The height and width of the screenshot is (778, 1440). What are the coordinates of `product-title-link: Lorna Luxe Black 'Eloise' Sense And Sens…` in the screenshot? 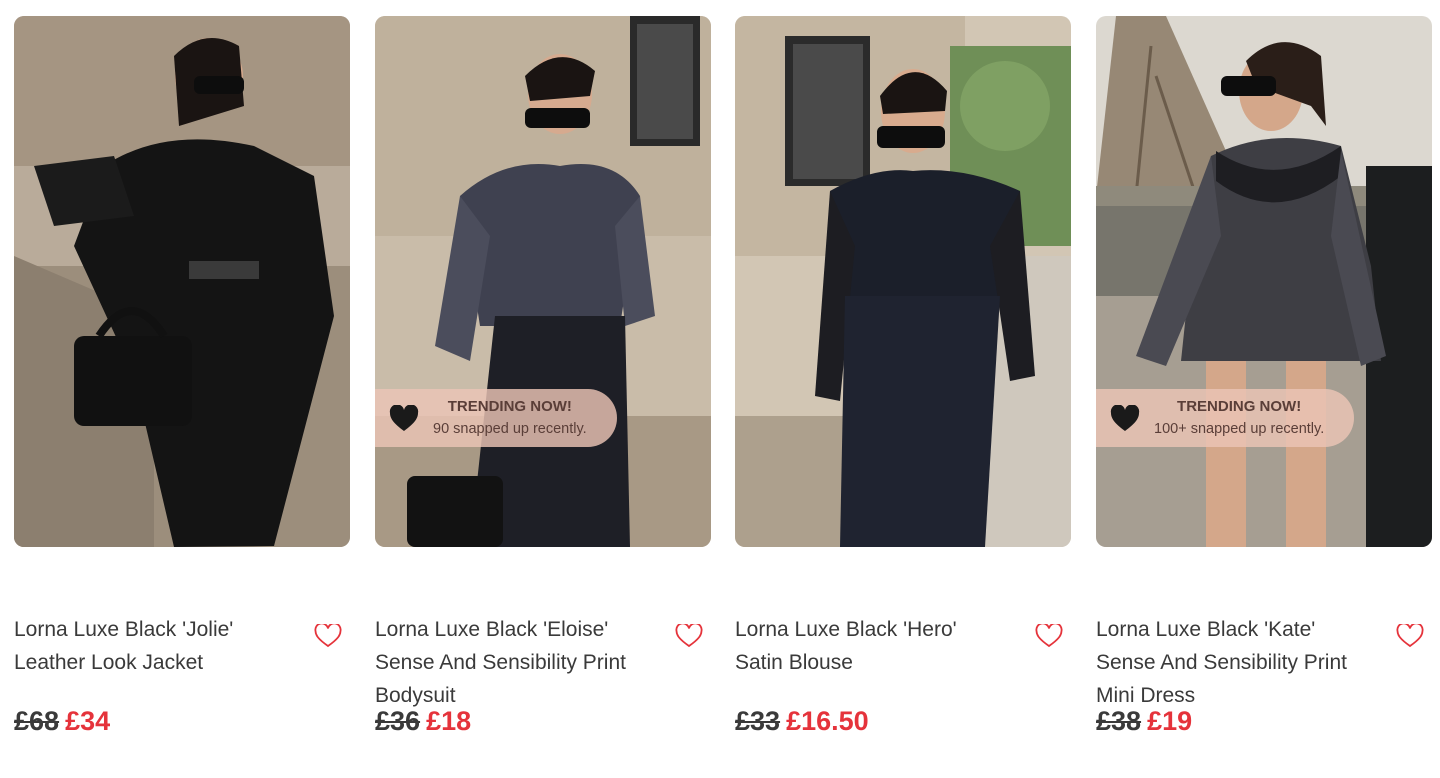 It's located at (511, 662).